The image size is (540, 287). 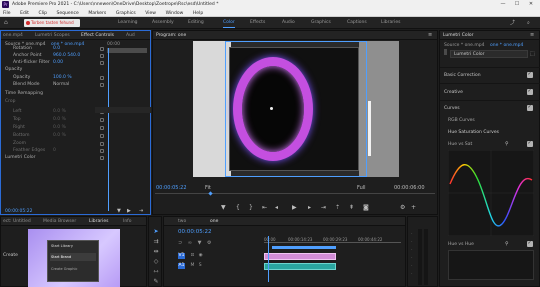 I want to click on tab-sequence-two: two, so click(x=182, y=221).